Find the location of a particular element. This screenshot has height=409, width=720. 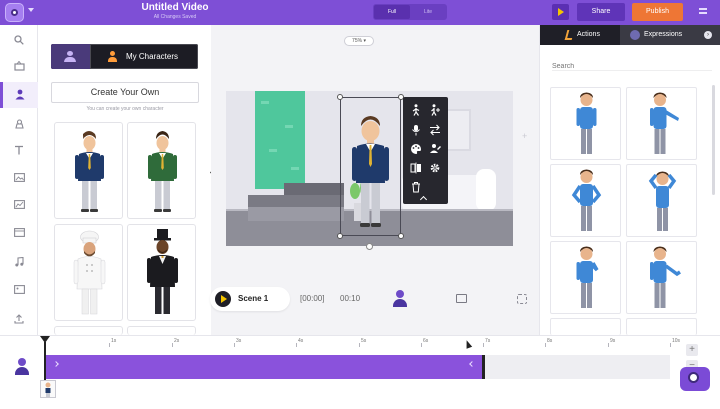

chevron-up-icon is located at coordinates (423, 199).